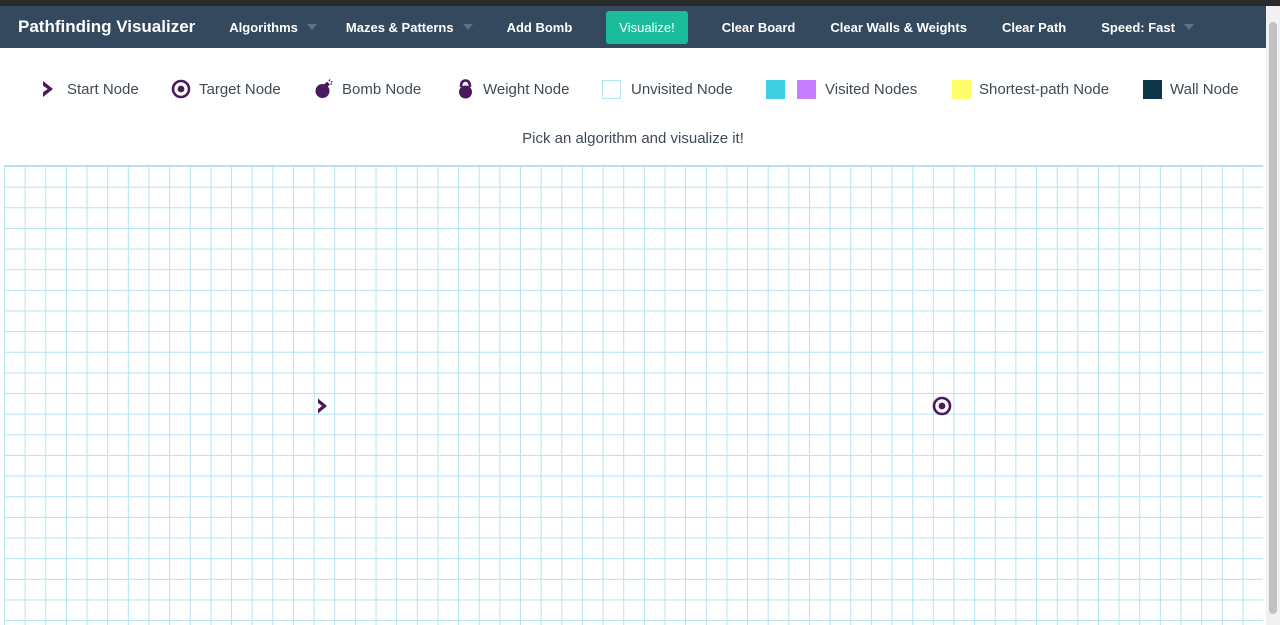 This screenshot has width=1280, height=625. I want to click on legend-bomb: Bomb Node, so click(367, 89).